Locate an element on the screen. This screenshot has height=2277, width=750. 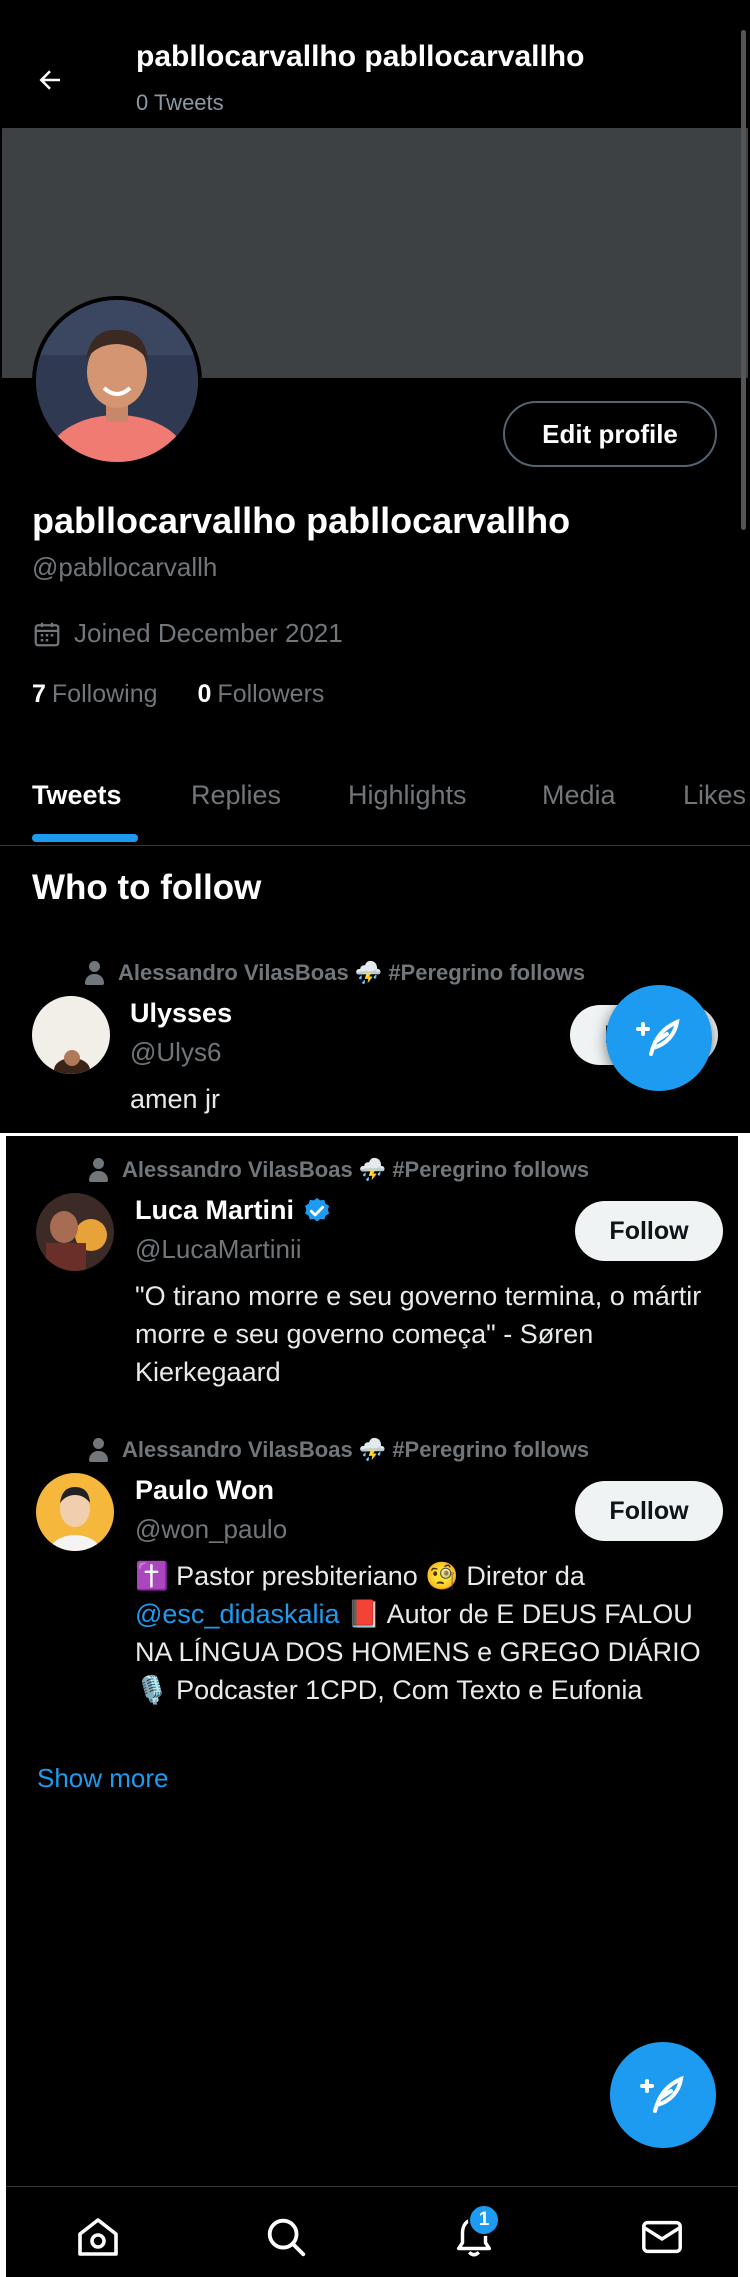
user-name-text: Luca Martini is located at coordinates (215, 1210).